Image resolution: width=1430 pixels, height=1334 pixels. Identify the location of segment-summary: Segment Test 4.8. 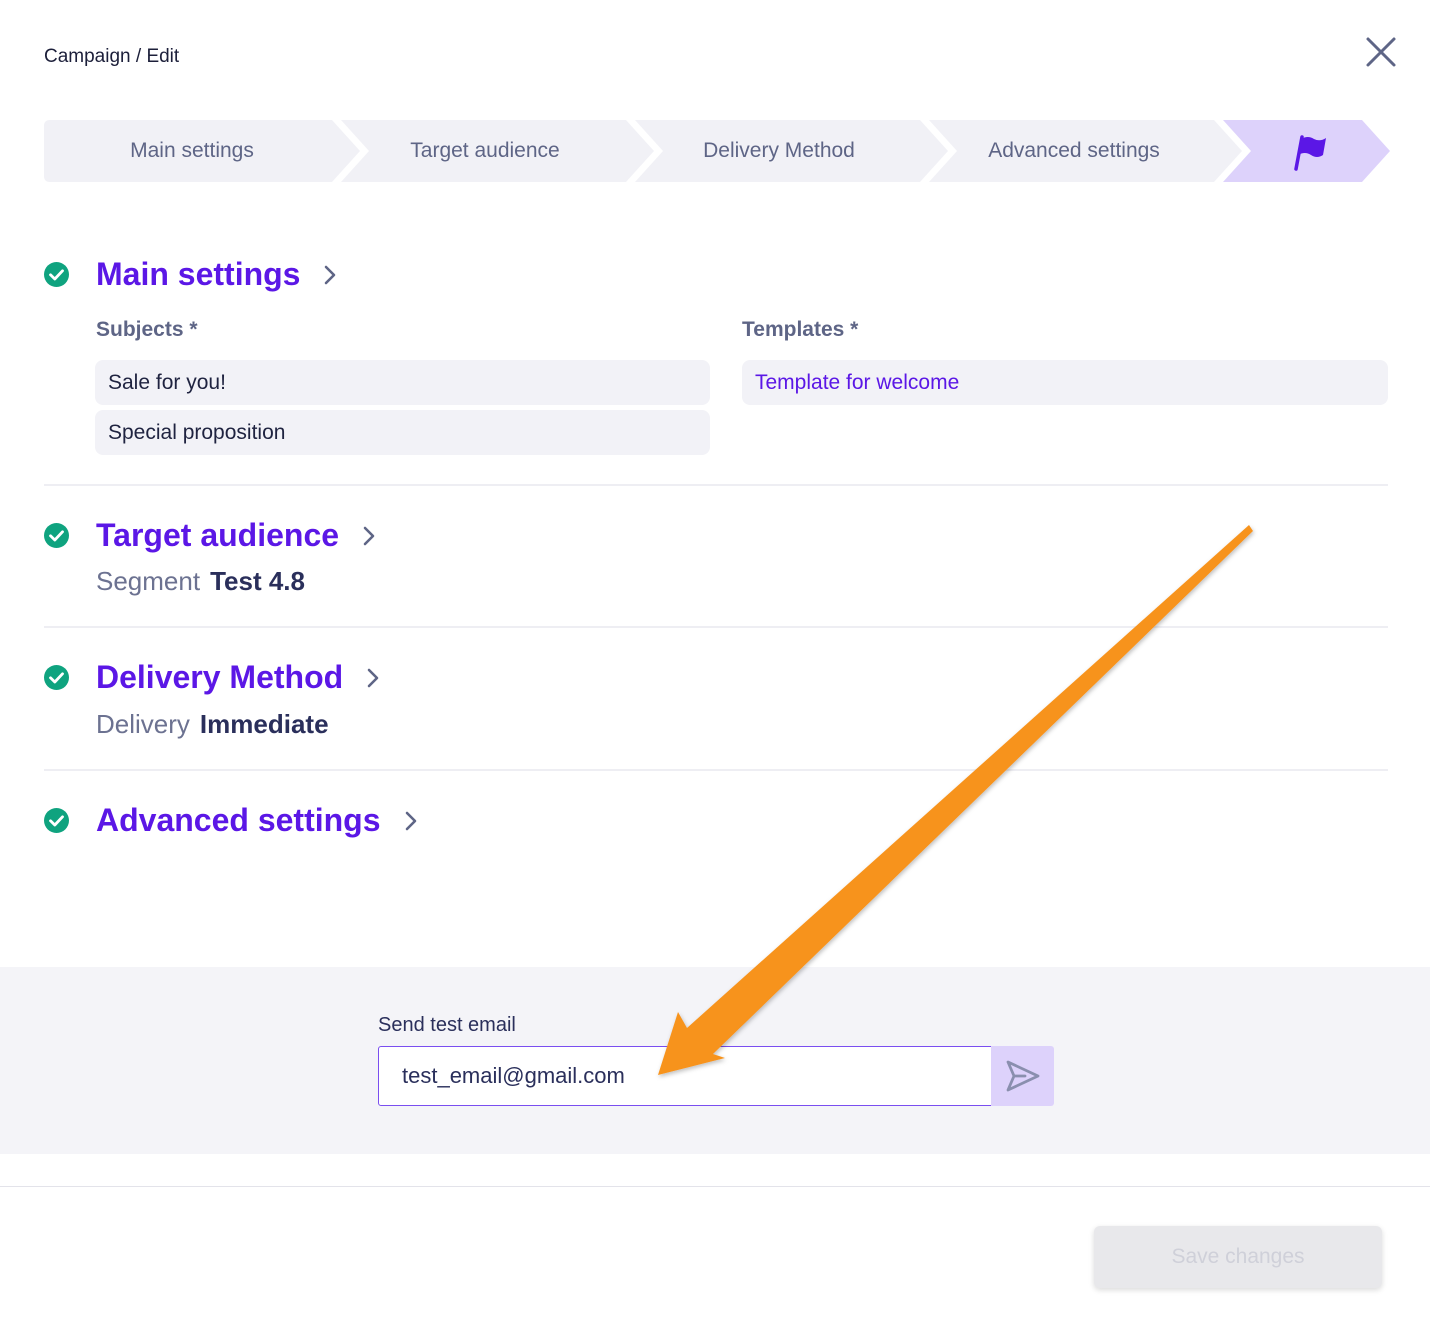
(200, 581).